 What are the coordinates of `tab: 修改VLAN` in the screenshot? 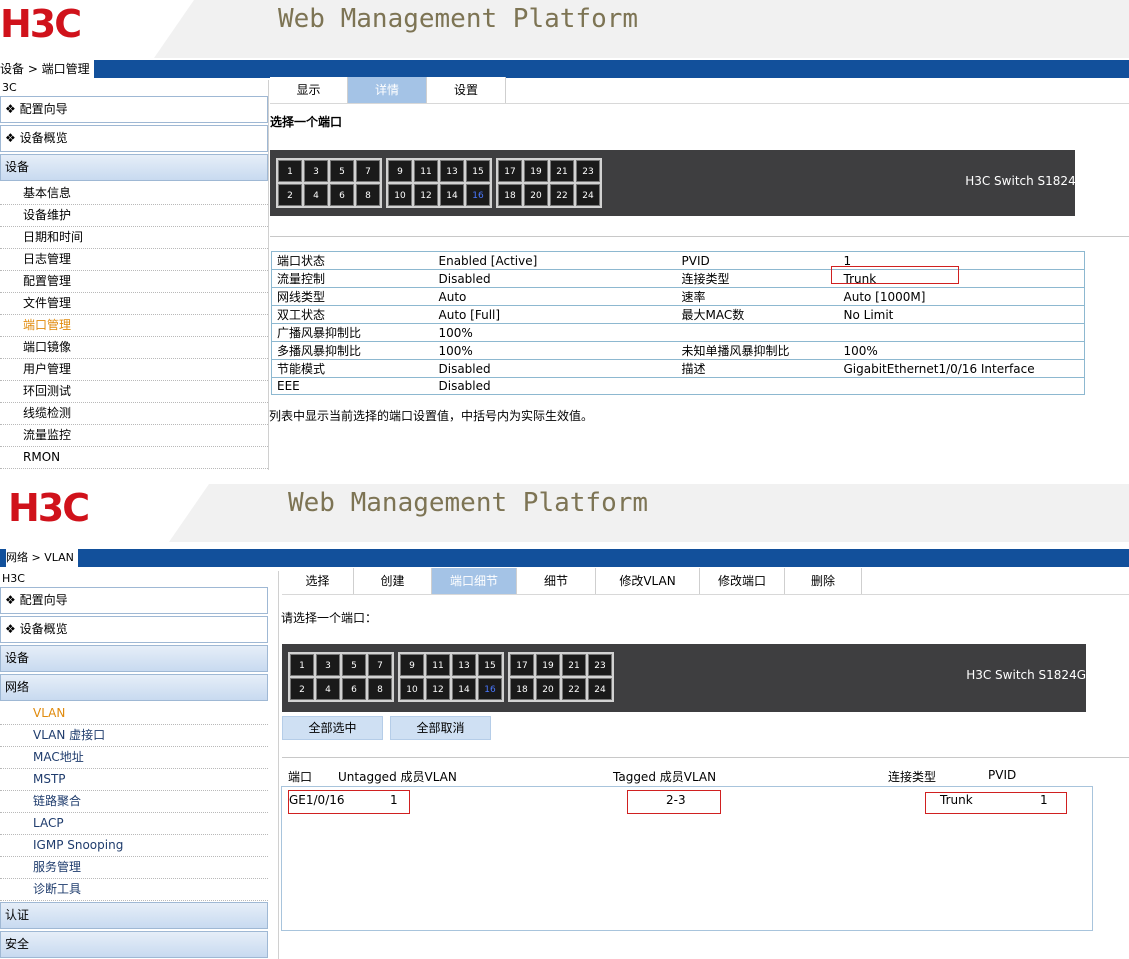 It's located at (648, 581).